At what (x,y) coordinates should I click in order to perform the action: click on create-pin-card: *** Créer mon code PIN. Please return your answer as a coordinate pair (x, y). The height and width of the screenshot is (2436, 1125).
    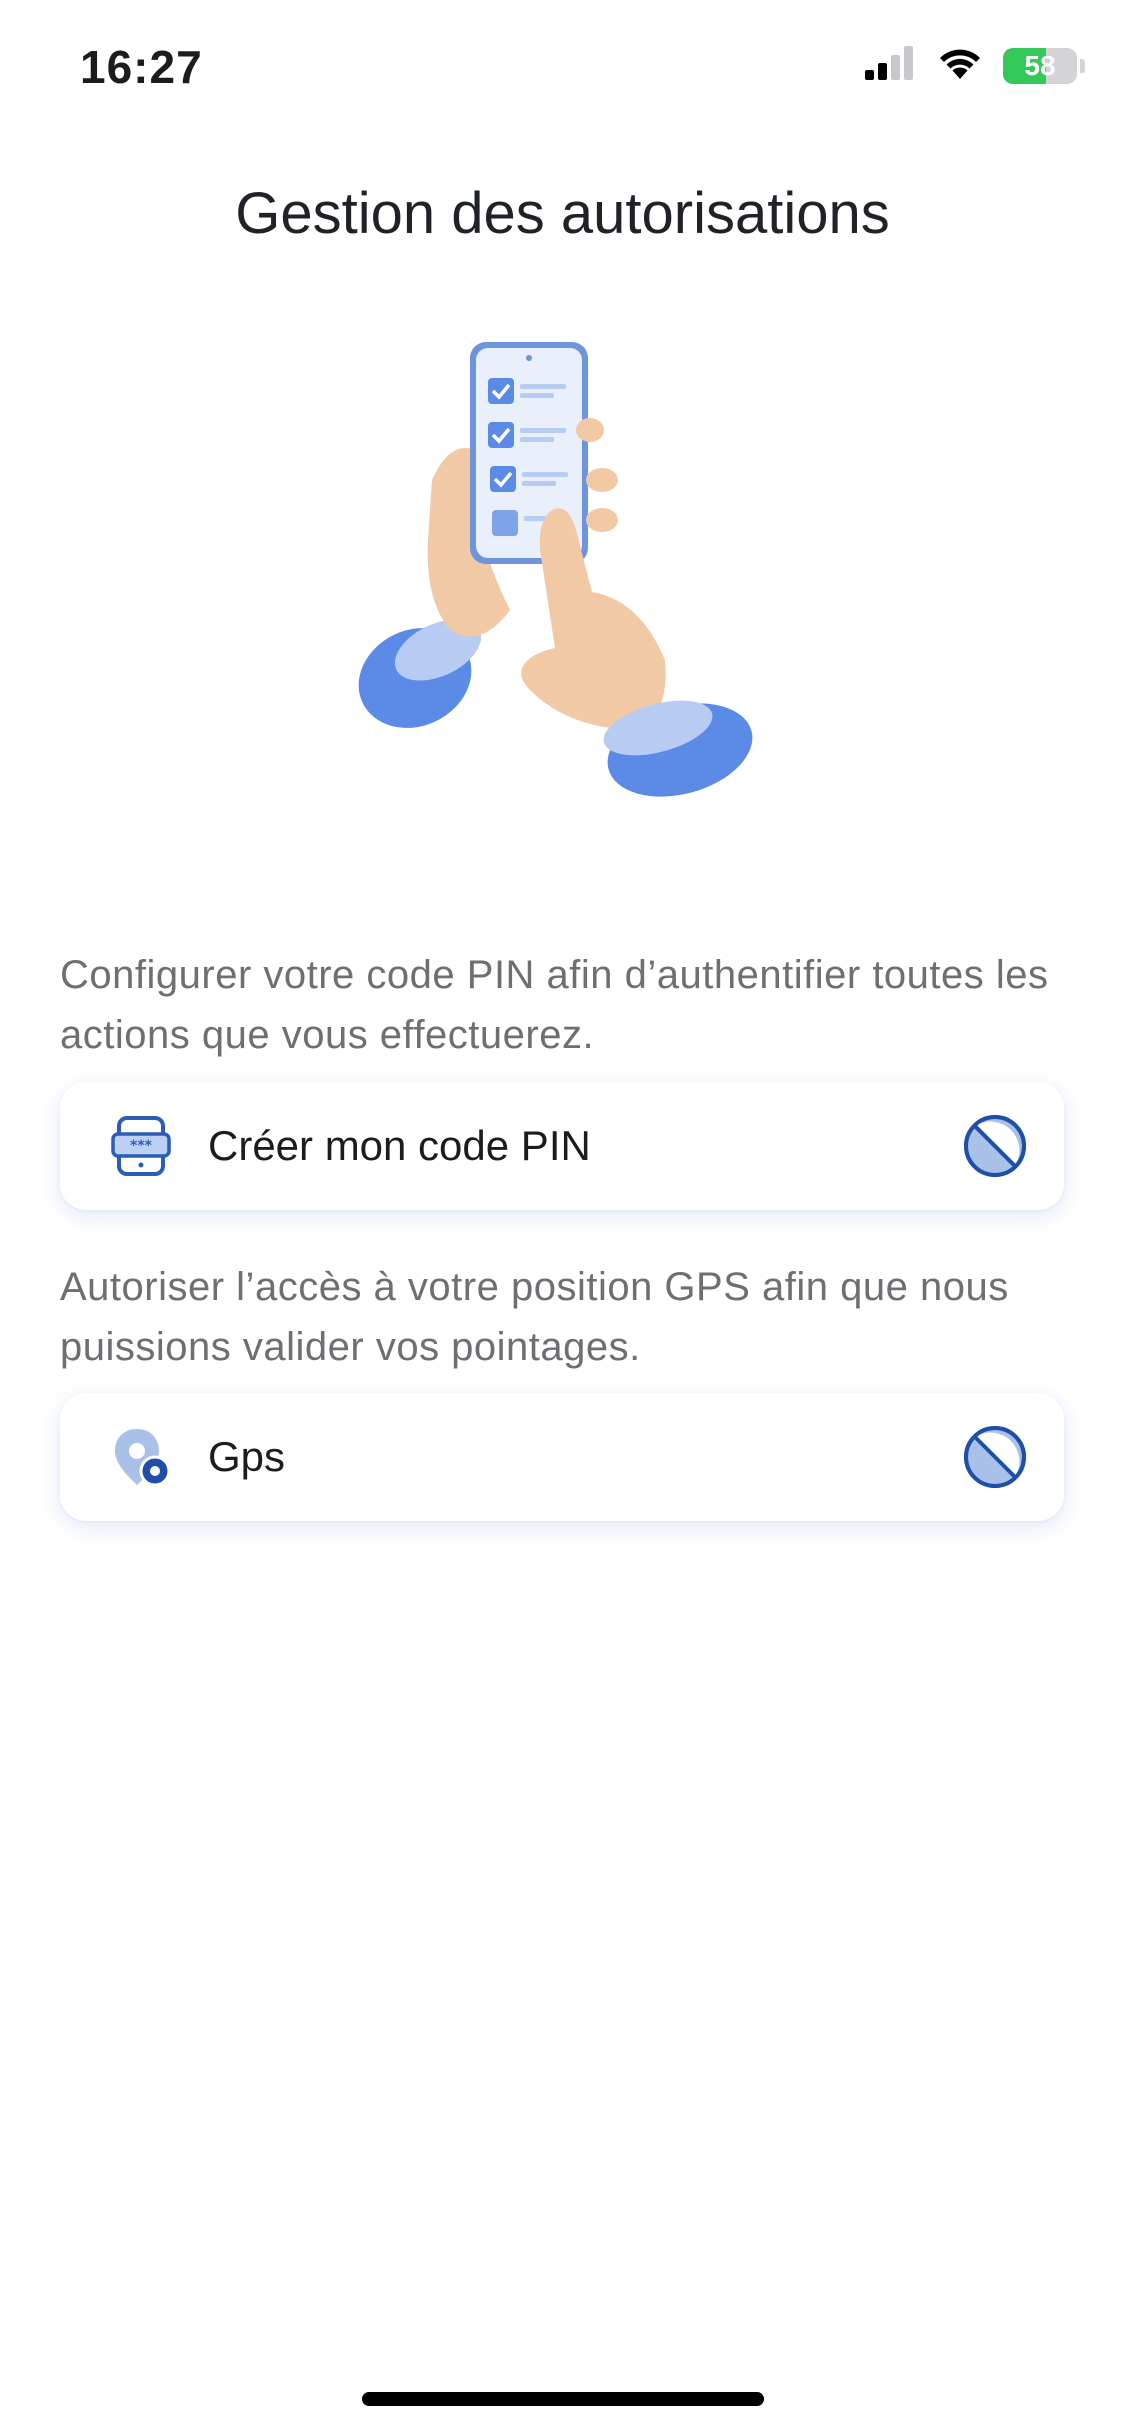
    Looking at the image, I should click on (562, 1146).